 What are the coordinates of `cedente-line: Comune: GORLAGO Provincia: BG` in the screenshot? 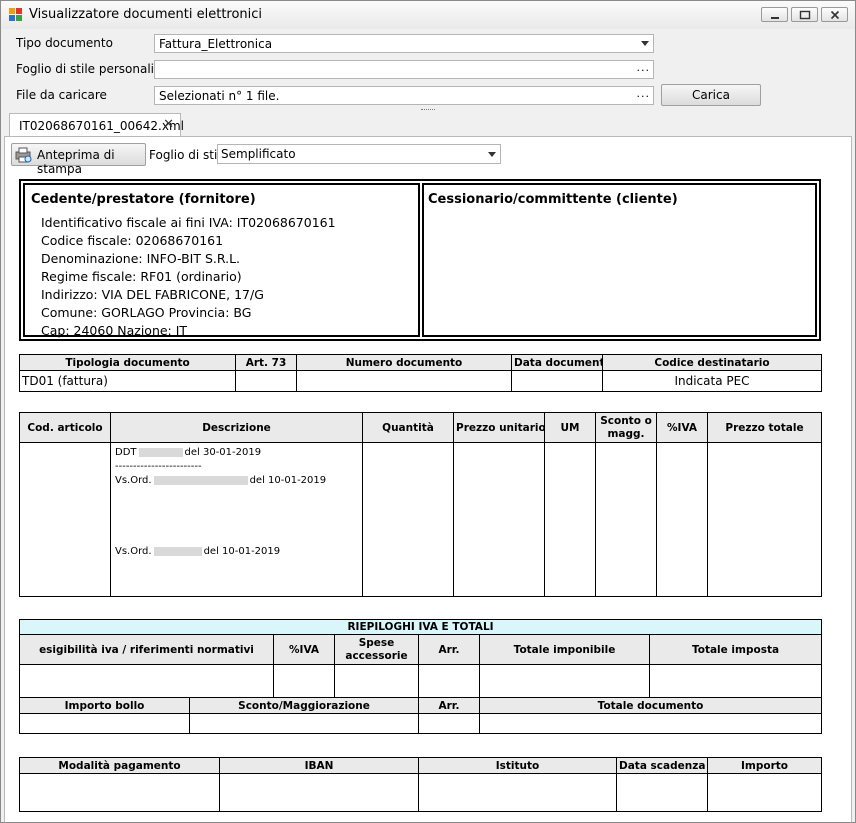 It's located at (146, 312).